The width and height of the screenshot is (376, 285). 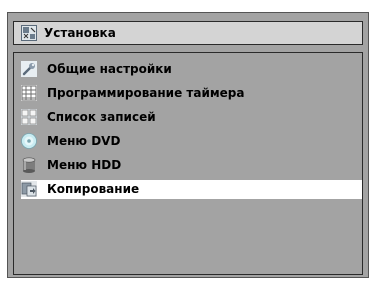 What do you see at coordinates (191, 141) in the screenshot?
I see `menu-item-dvd-menu: Меню DVD` at bounding box center [191, 141].